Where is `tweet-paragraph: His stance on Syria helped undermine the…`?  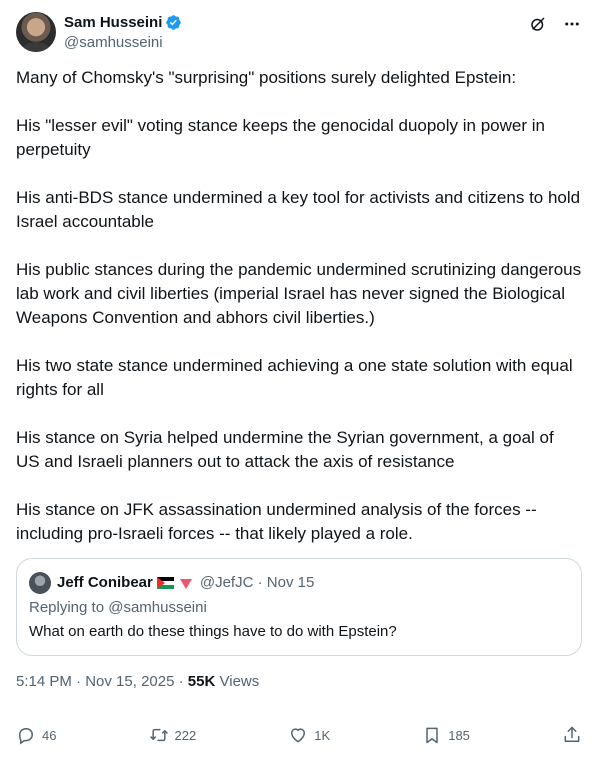
tweet-paragraph: His stance on Syria helped undermine the… is located at coordinates (285, 449).